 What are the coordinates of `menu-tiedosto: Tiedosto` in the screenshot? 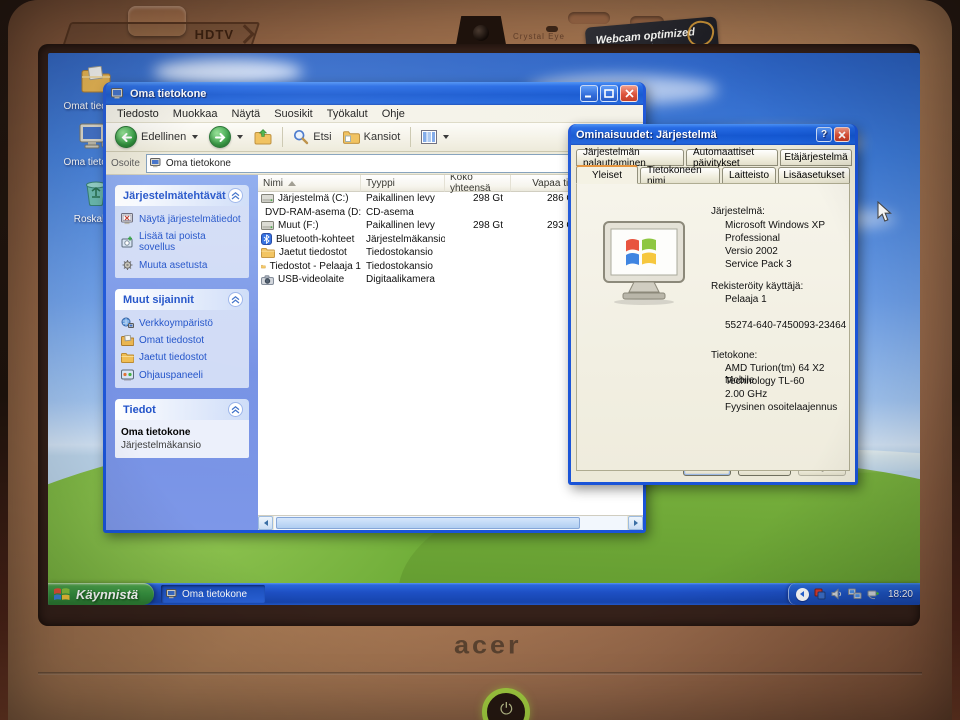 It's located at (138, 114).